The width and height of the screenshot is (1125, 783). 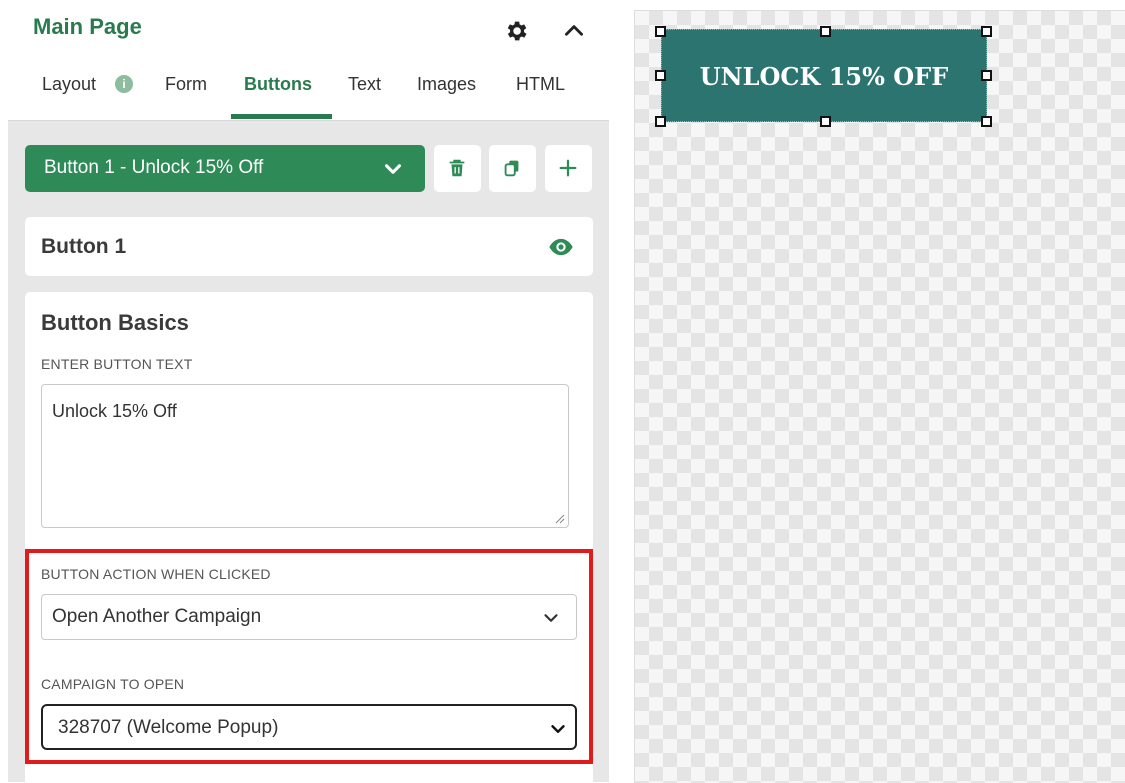 What do you see at coordinates (516, 31) in the screenshot?
I see `gear-icon` at bounding box center [516, 31].